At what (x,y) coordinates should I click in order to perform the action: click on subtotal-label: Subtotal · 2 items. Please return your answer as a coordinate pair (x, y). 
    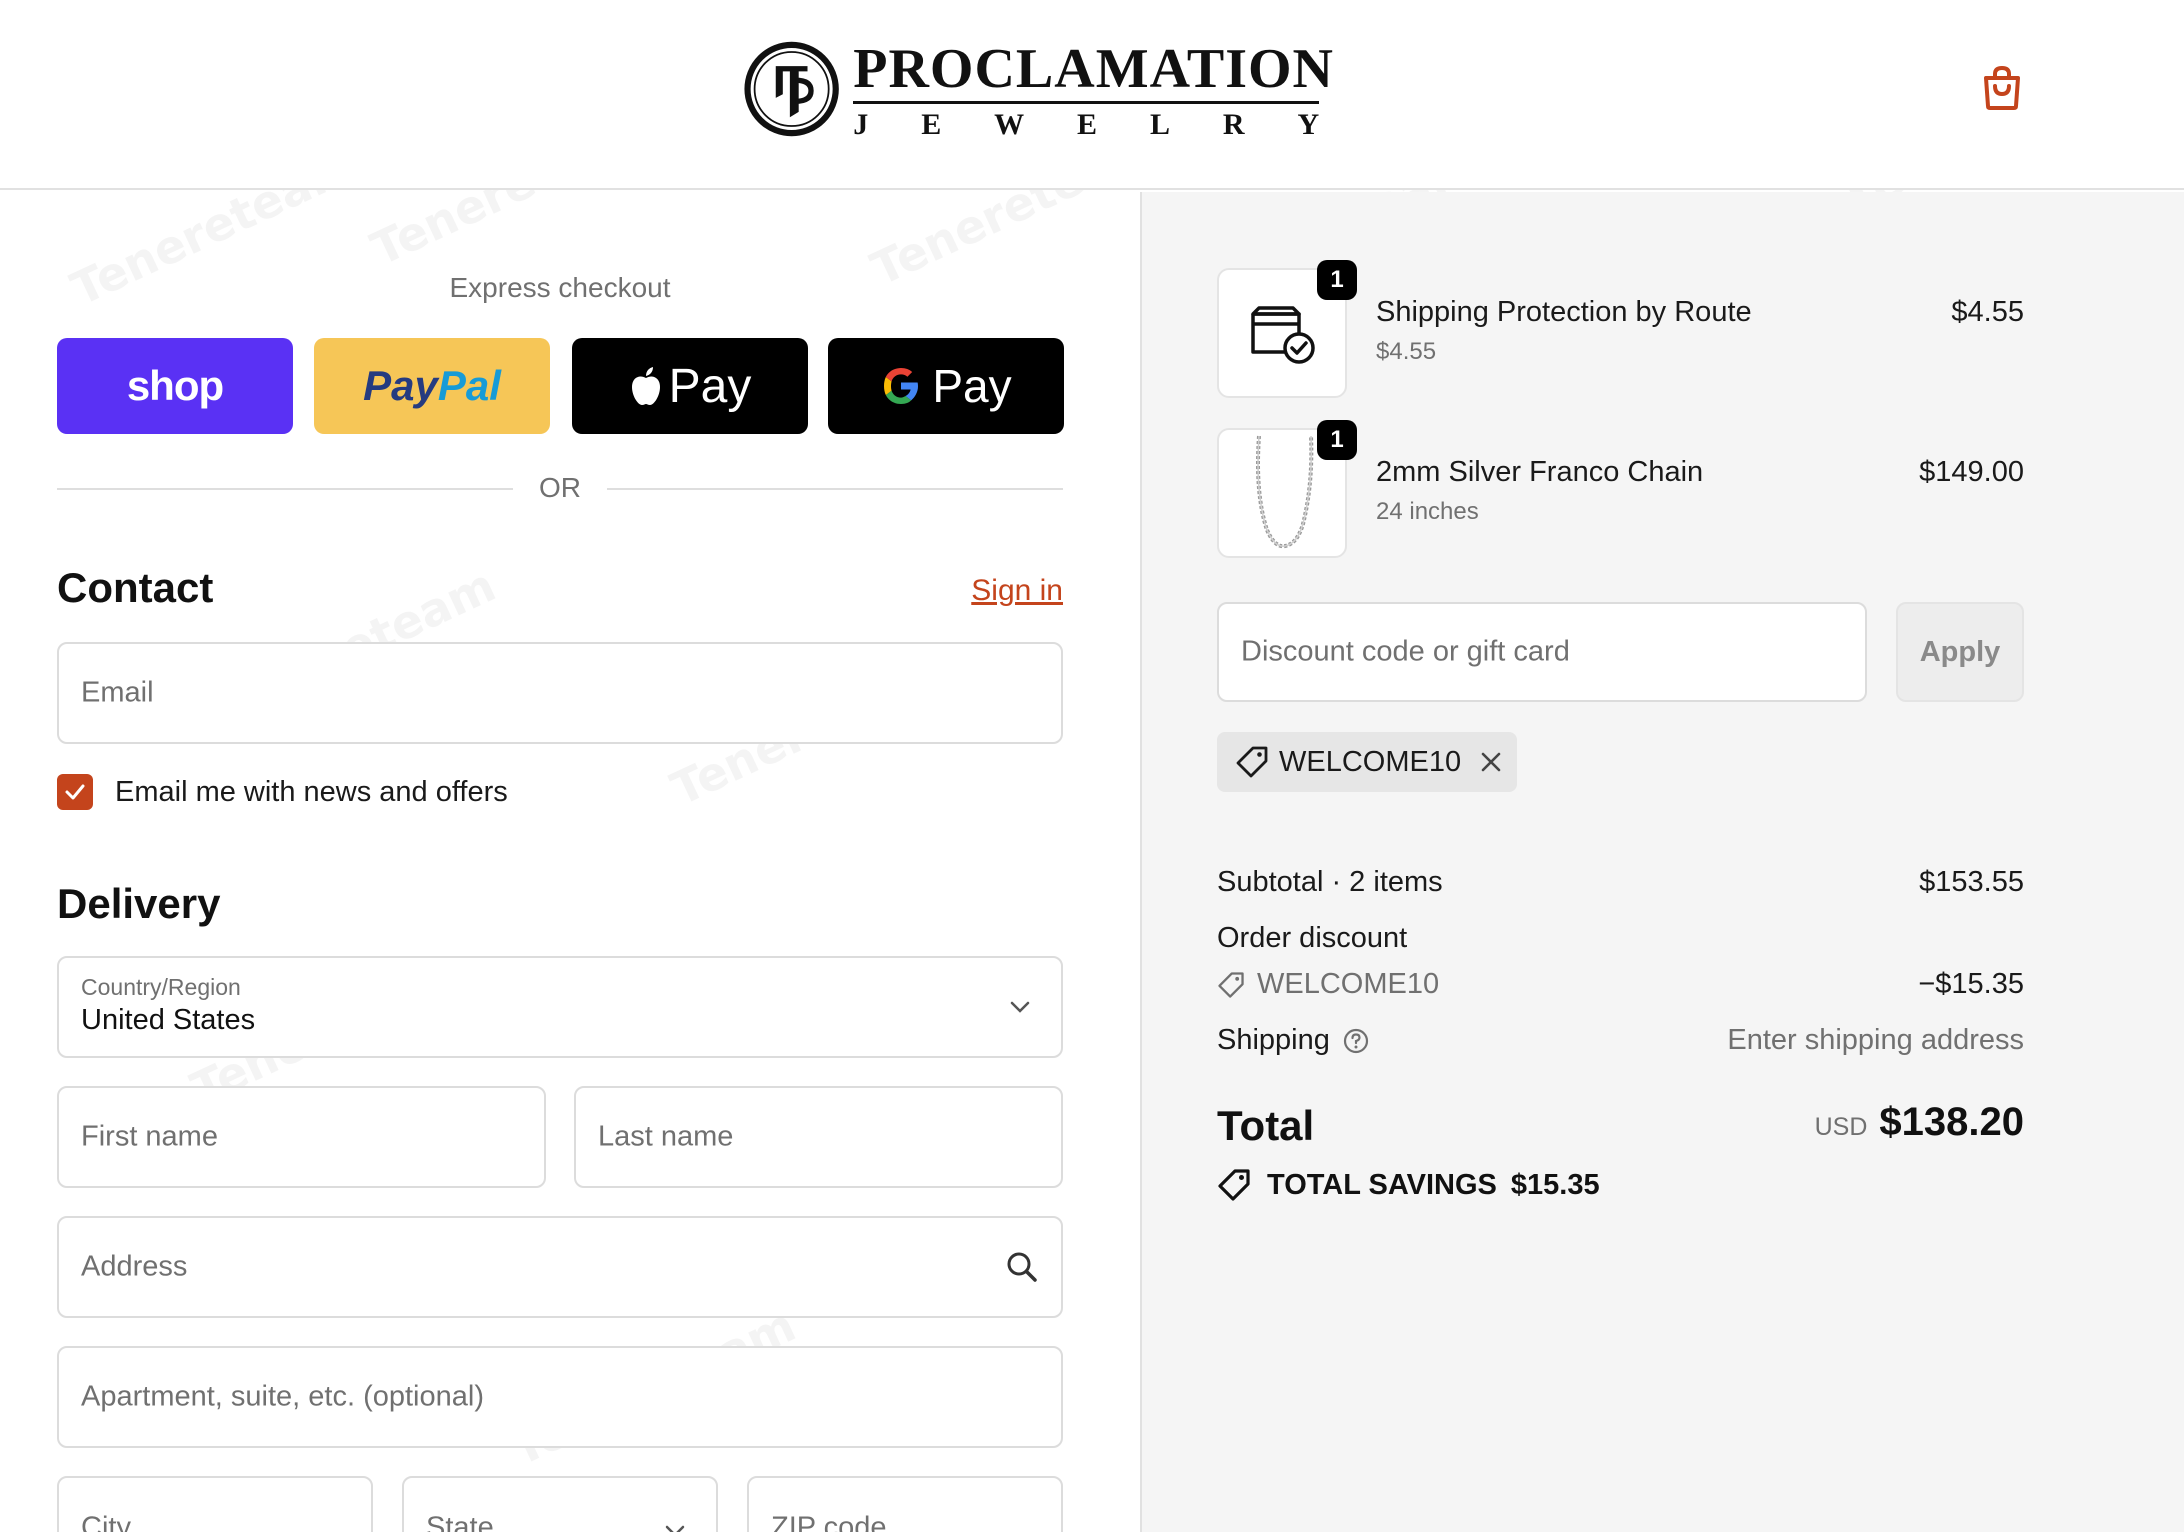
    Looking at the image, I should click on (1330, 882).